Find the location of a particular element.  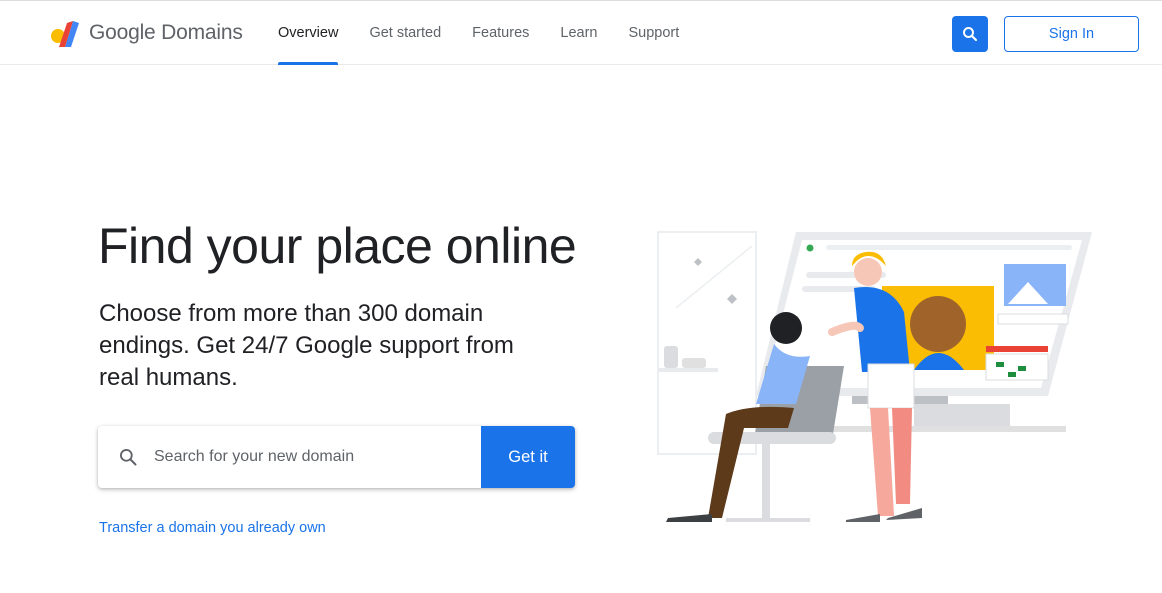

header-search-button is located at coordinates (970, 34).